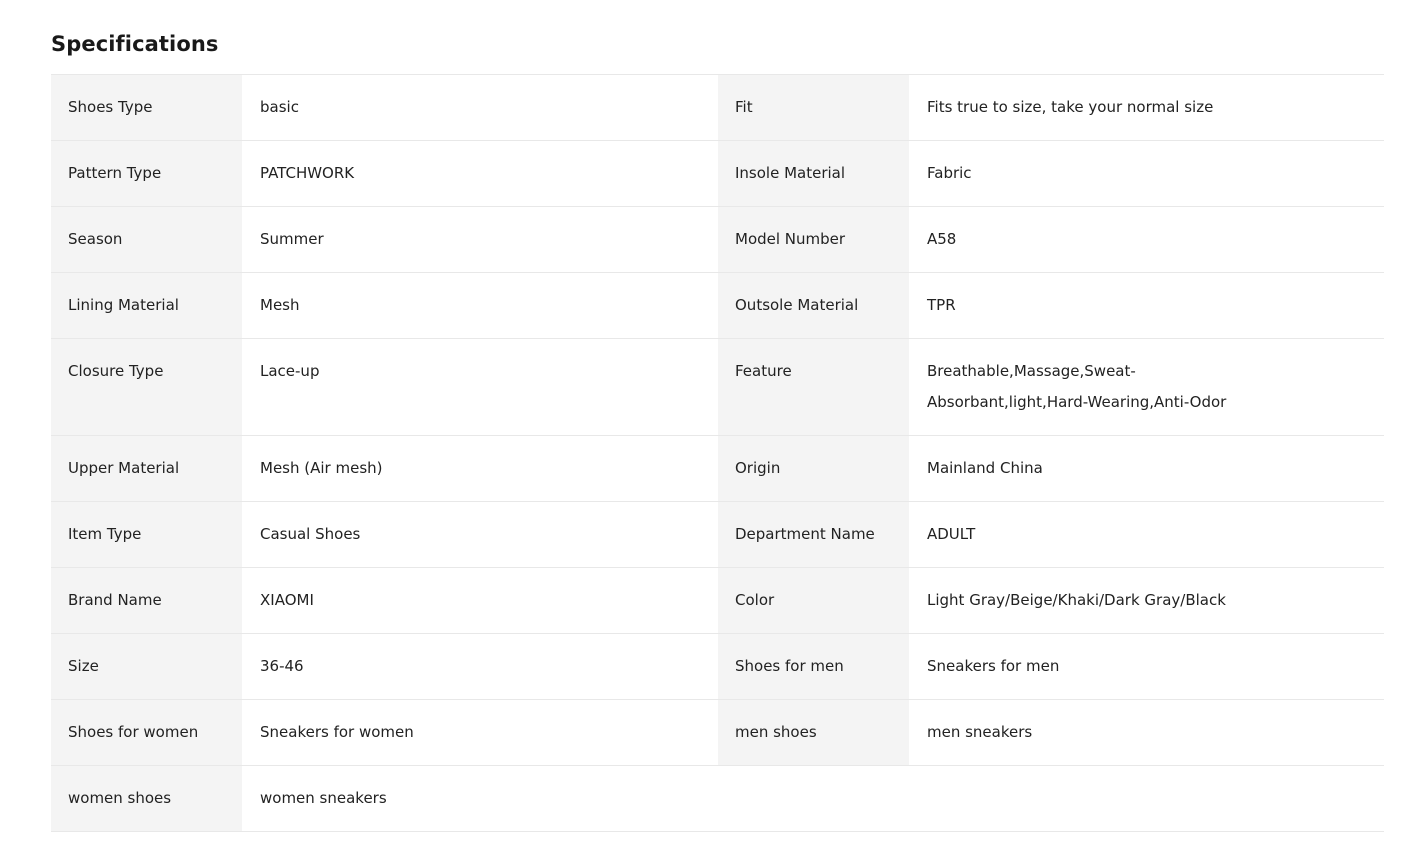  Describe the element at coordinates (146, 666) in the screenshot. I see `spec-name-size: Size` at that location.